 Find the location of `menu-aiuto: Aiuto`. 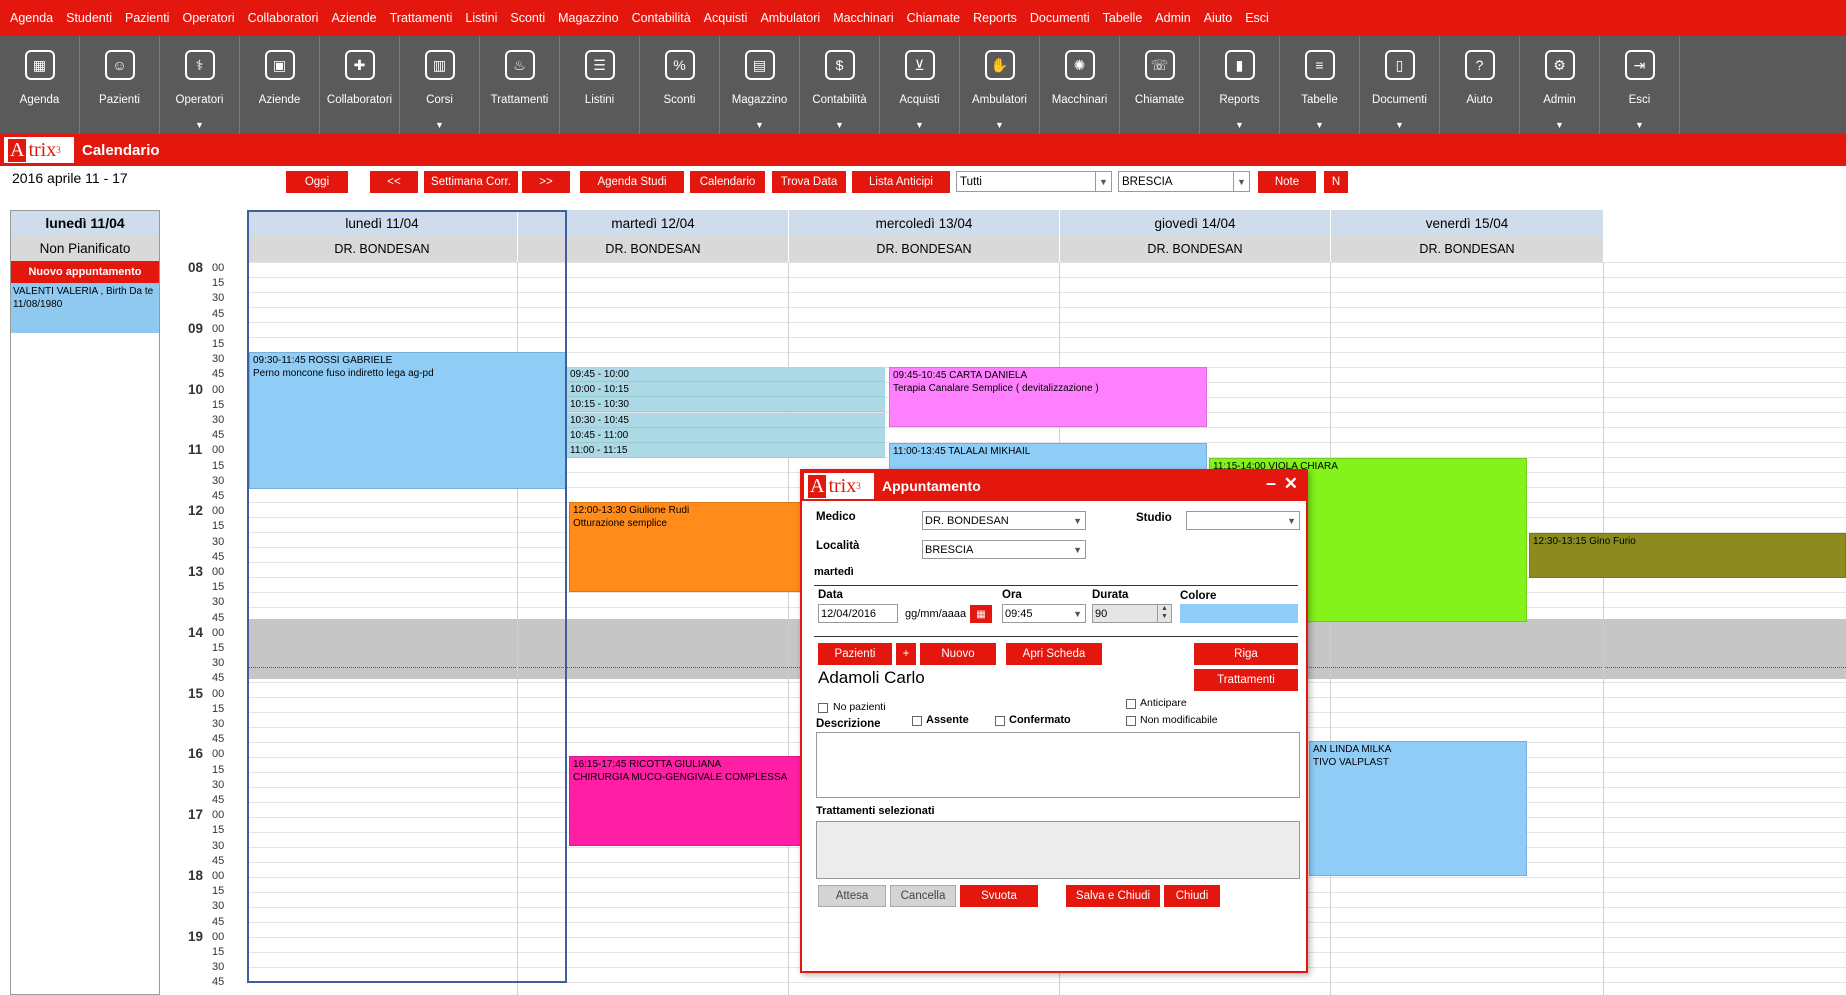

menu-aiuto: Aiuto is located at coordinates (1218, 18).